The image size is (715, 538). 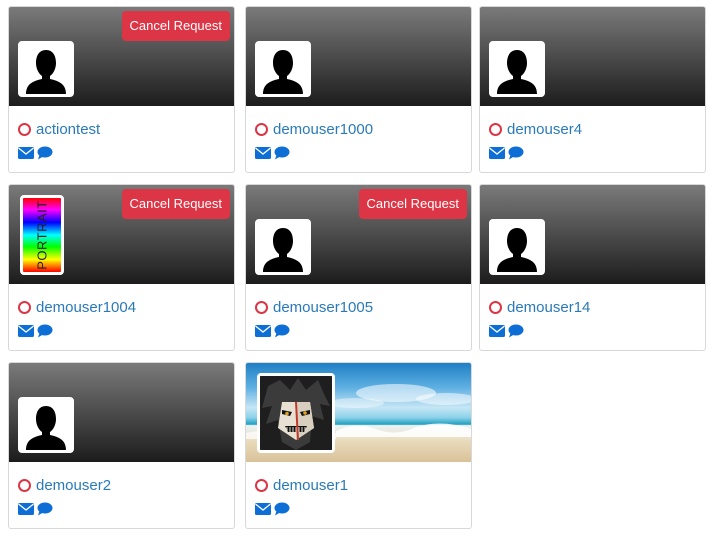 What do you see at coordinates (86, 307) in the screenshot?
I see `username-link: demouser1004` at bounding box center [86, 307].